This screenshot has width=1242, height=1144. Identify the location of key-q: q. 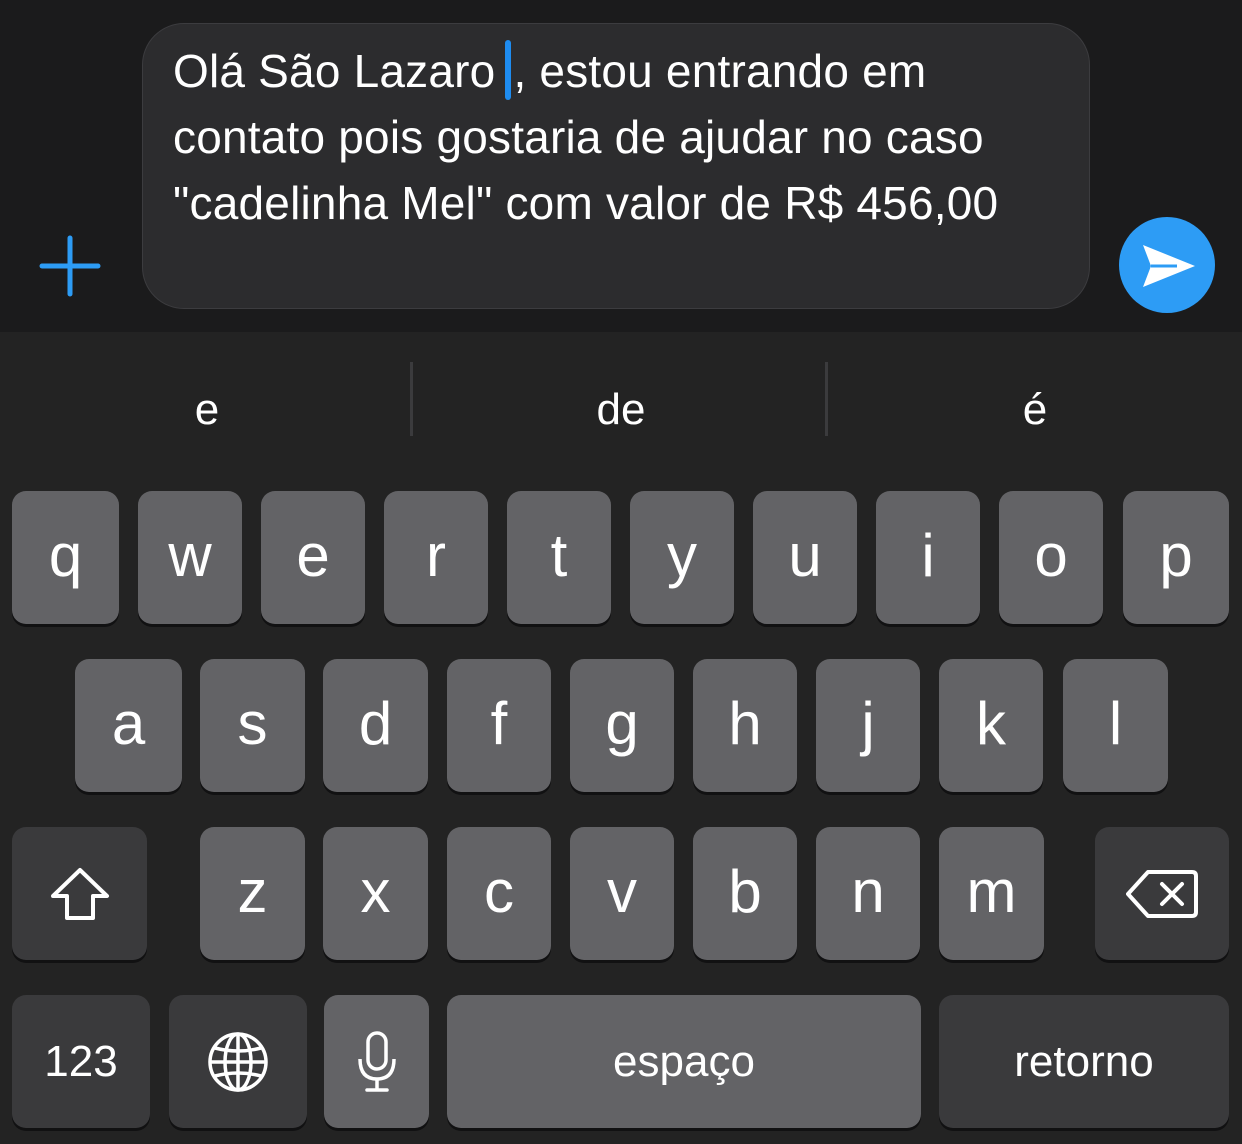
(65, 557).